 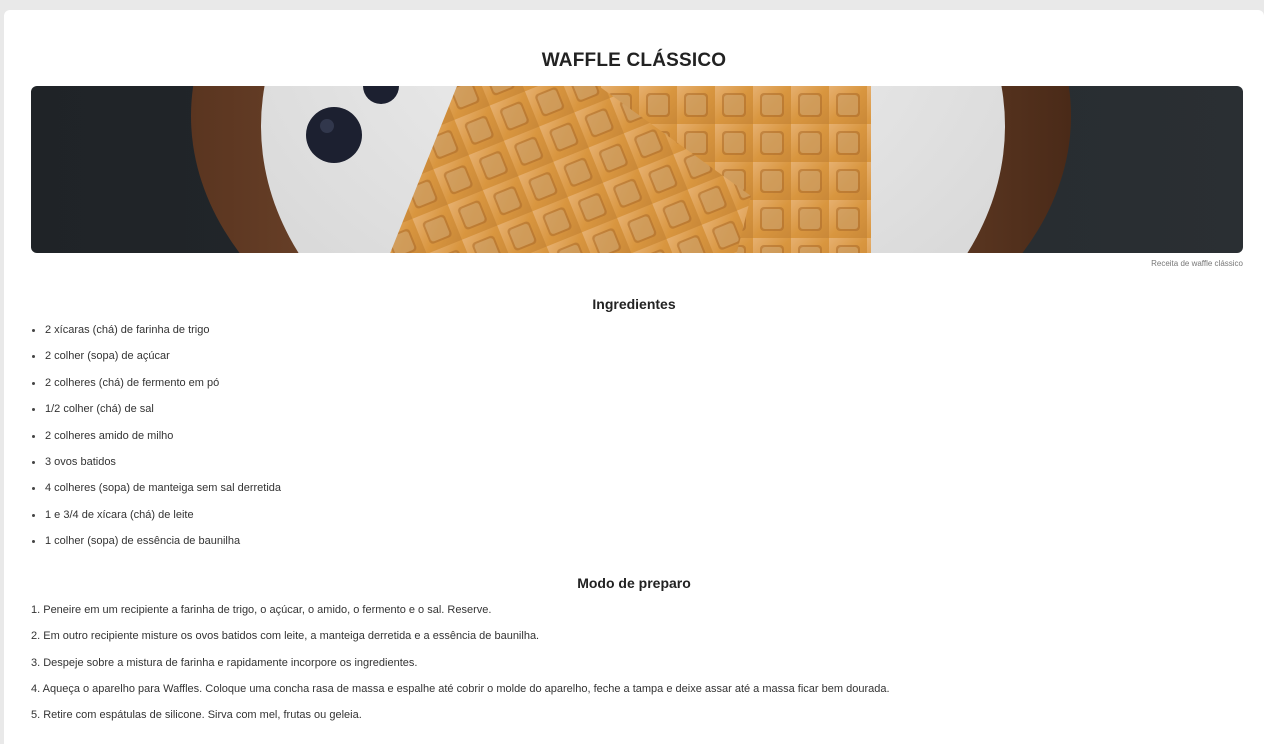 What do you see at coordinates (156, 388) in the screenshot?
I see `ingredient-item: 2 colheres (chá) de fermento em pó` at bounding box center [156, 388].